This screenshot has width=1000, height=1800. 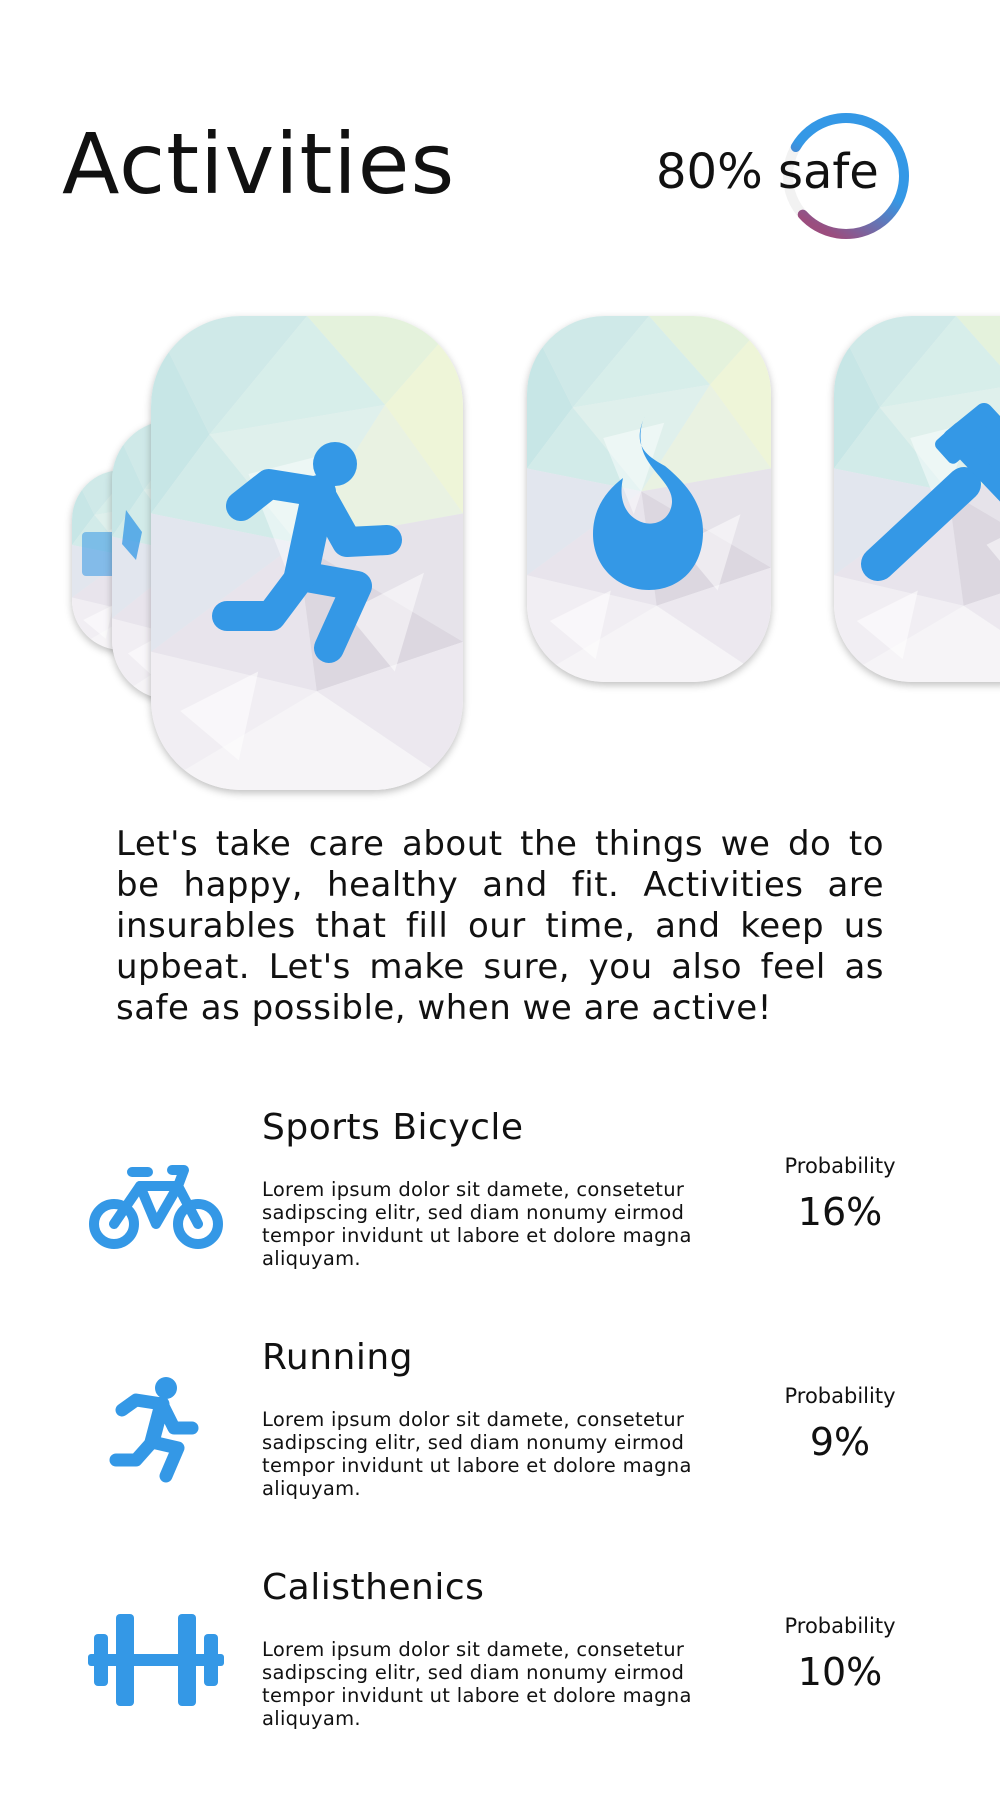 I want to click on activity-card-hammer, so click(x=917, y=499).